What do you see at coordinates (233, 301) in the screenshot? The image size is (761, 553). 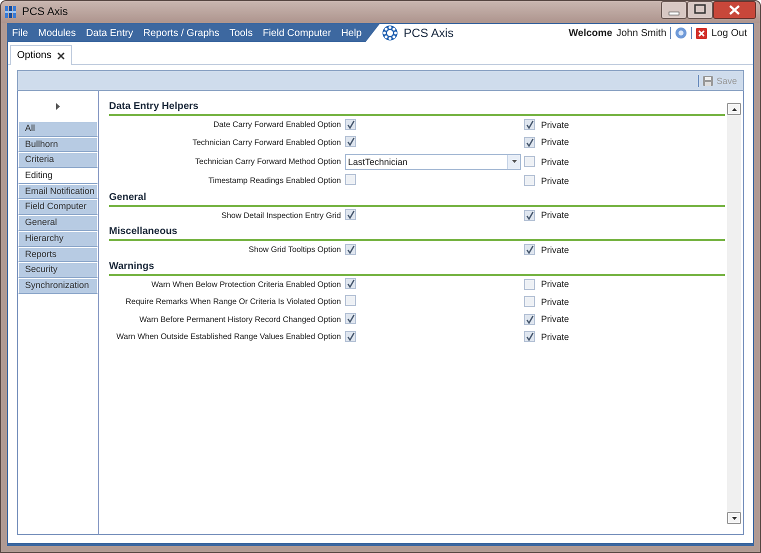 I see `option-label: Require Remarks When Range Or Criteria Is Violated Option` at bounding box center [233, 301].